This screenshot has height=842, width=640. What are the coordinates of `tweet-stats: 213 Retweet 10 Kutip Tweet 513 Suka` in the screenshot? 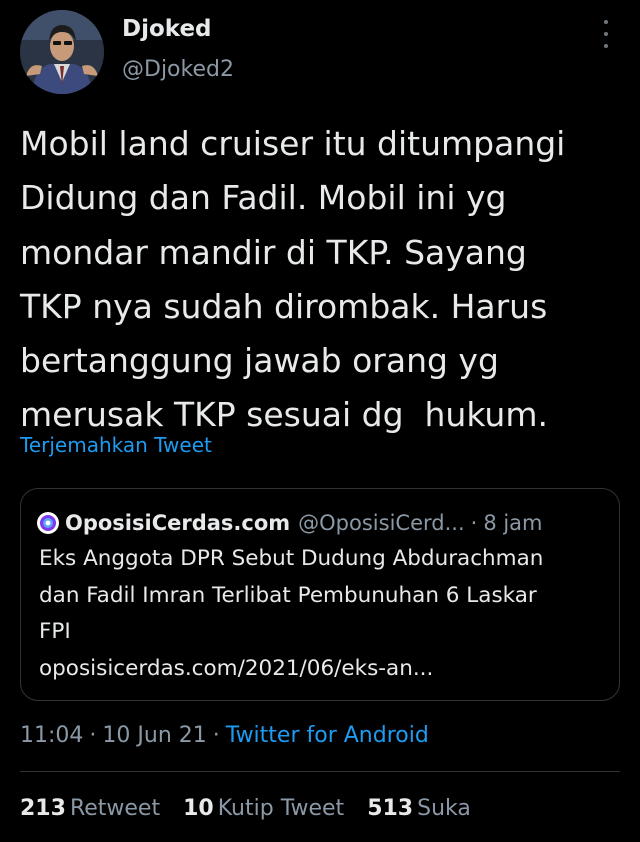 It's located at (253, 808).